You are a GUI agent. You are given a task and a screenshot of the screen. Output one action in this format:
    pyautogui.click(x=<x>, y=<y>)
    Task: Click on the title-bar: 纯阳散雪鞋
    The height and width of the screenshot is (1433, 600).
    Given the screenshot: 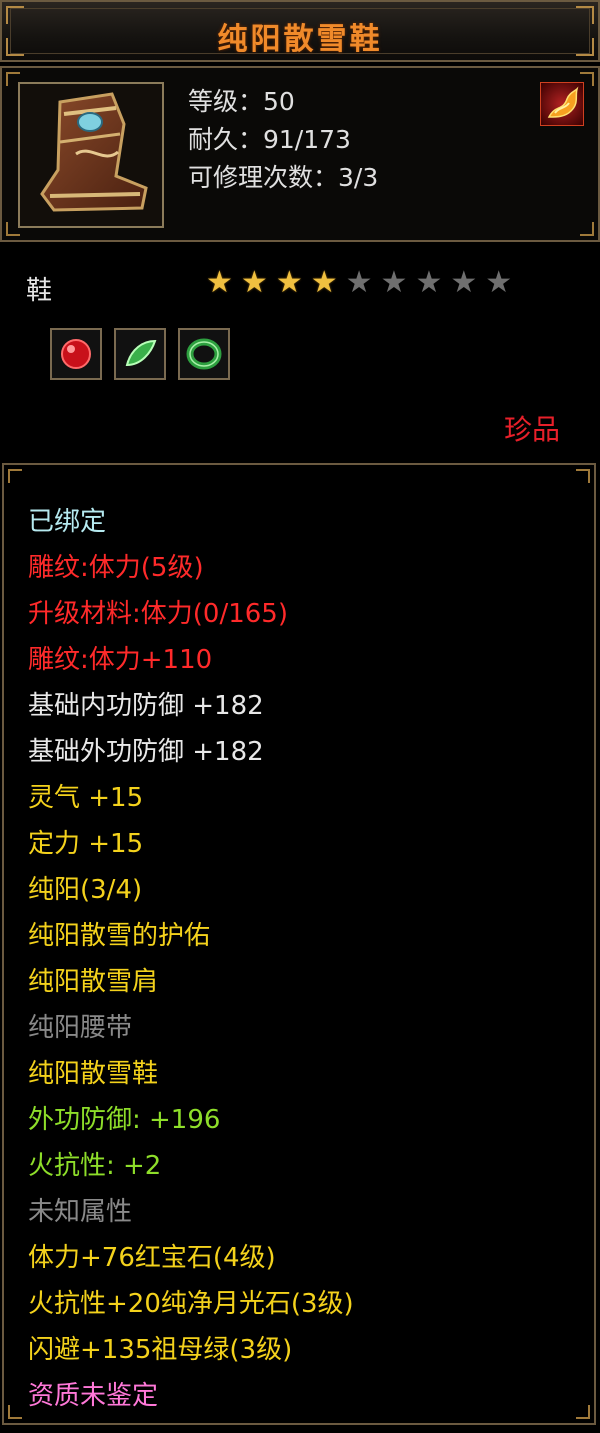 What is the action you would take?
    pyautogui.click(x=300, y=31)
    